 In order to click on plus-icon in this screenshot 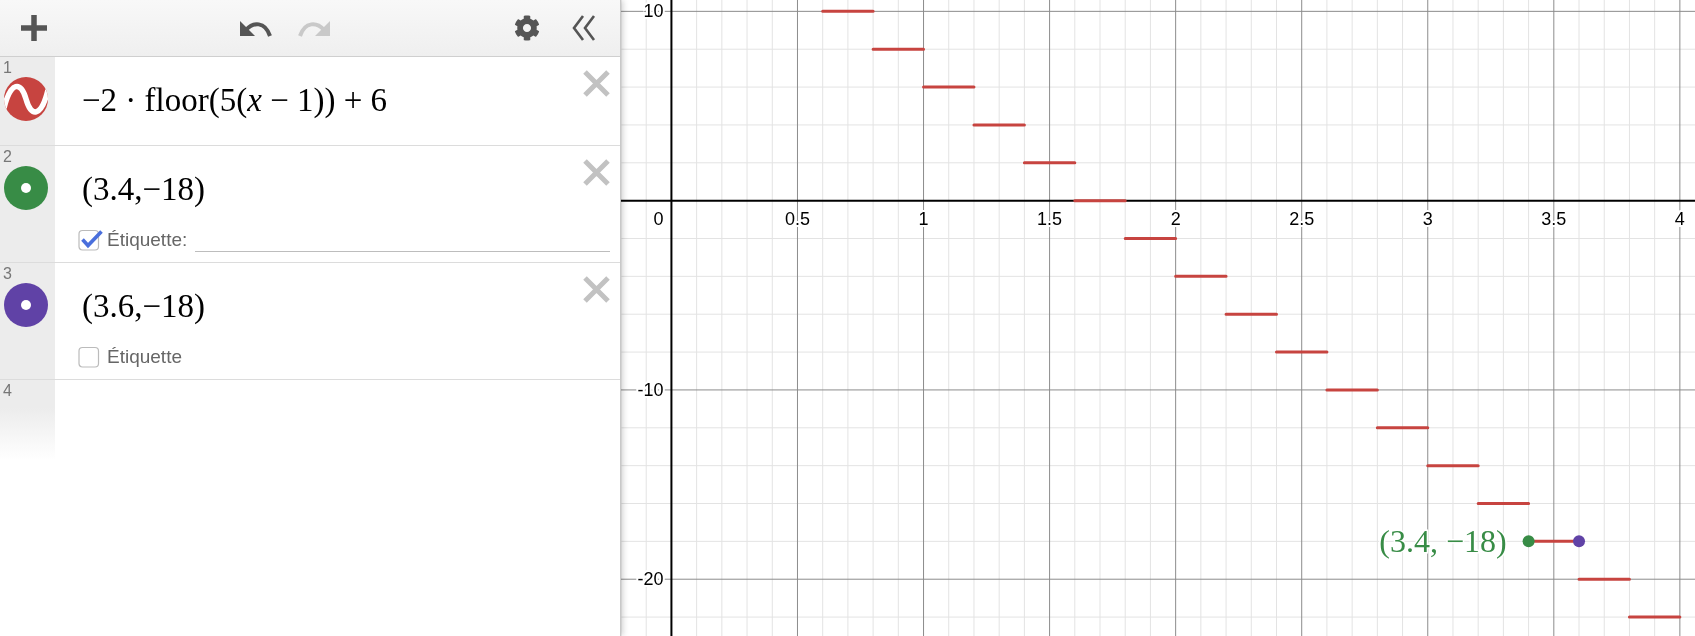, I will do `click(34, 28)`.